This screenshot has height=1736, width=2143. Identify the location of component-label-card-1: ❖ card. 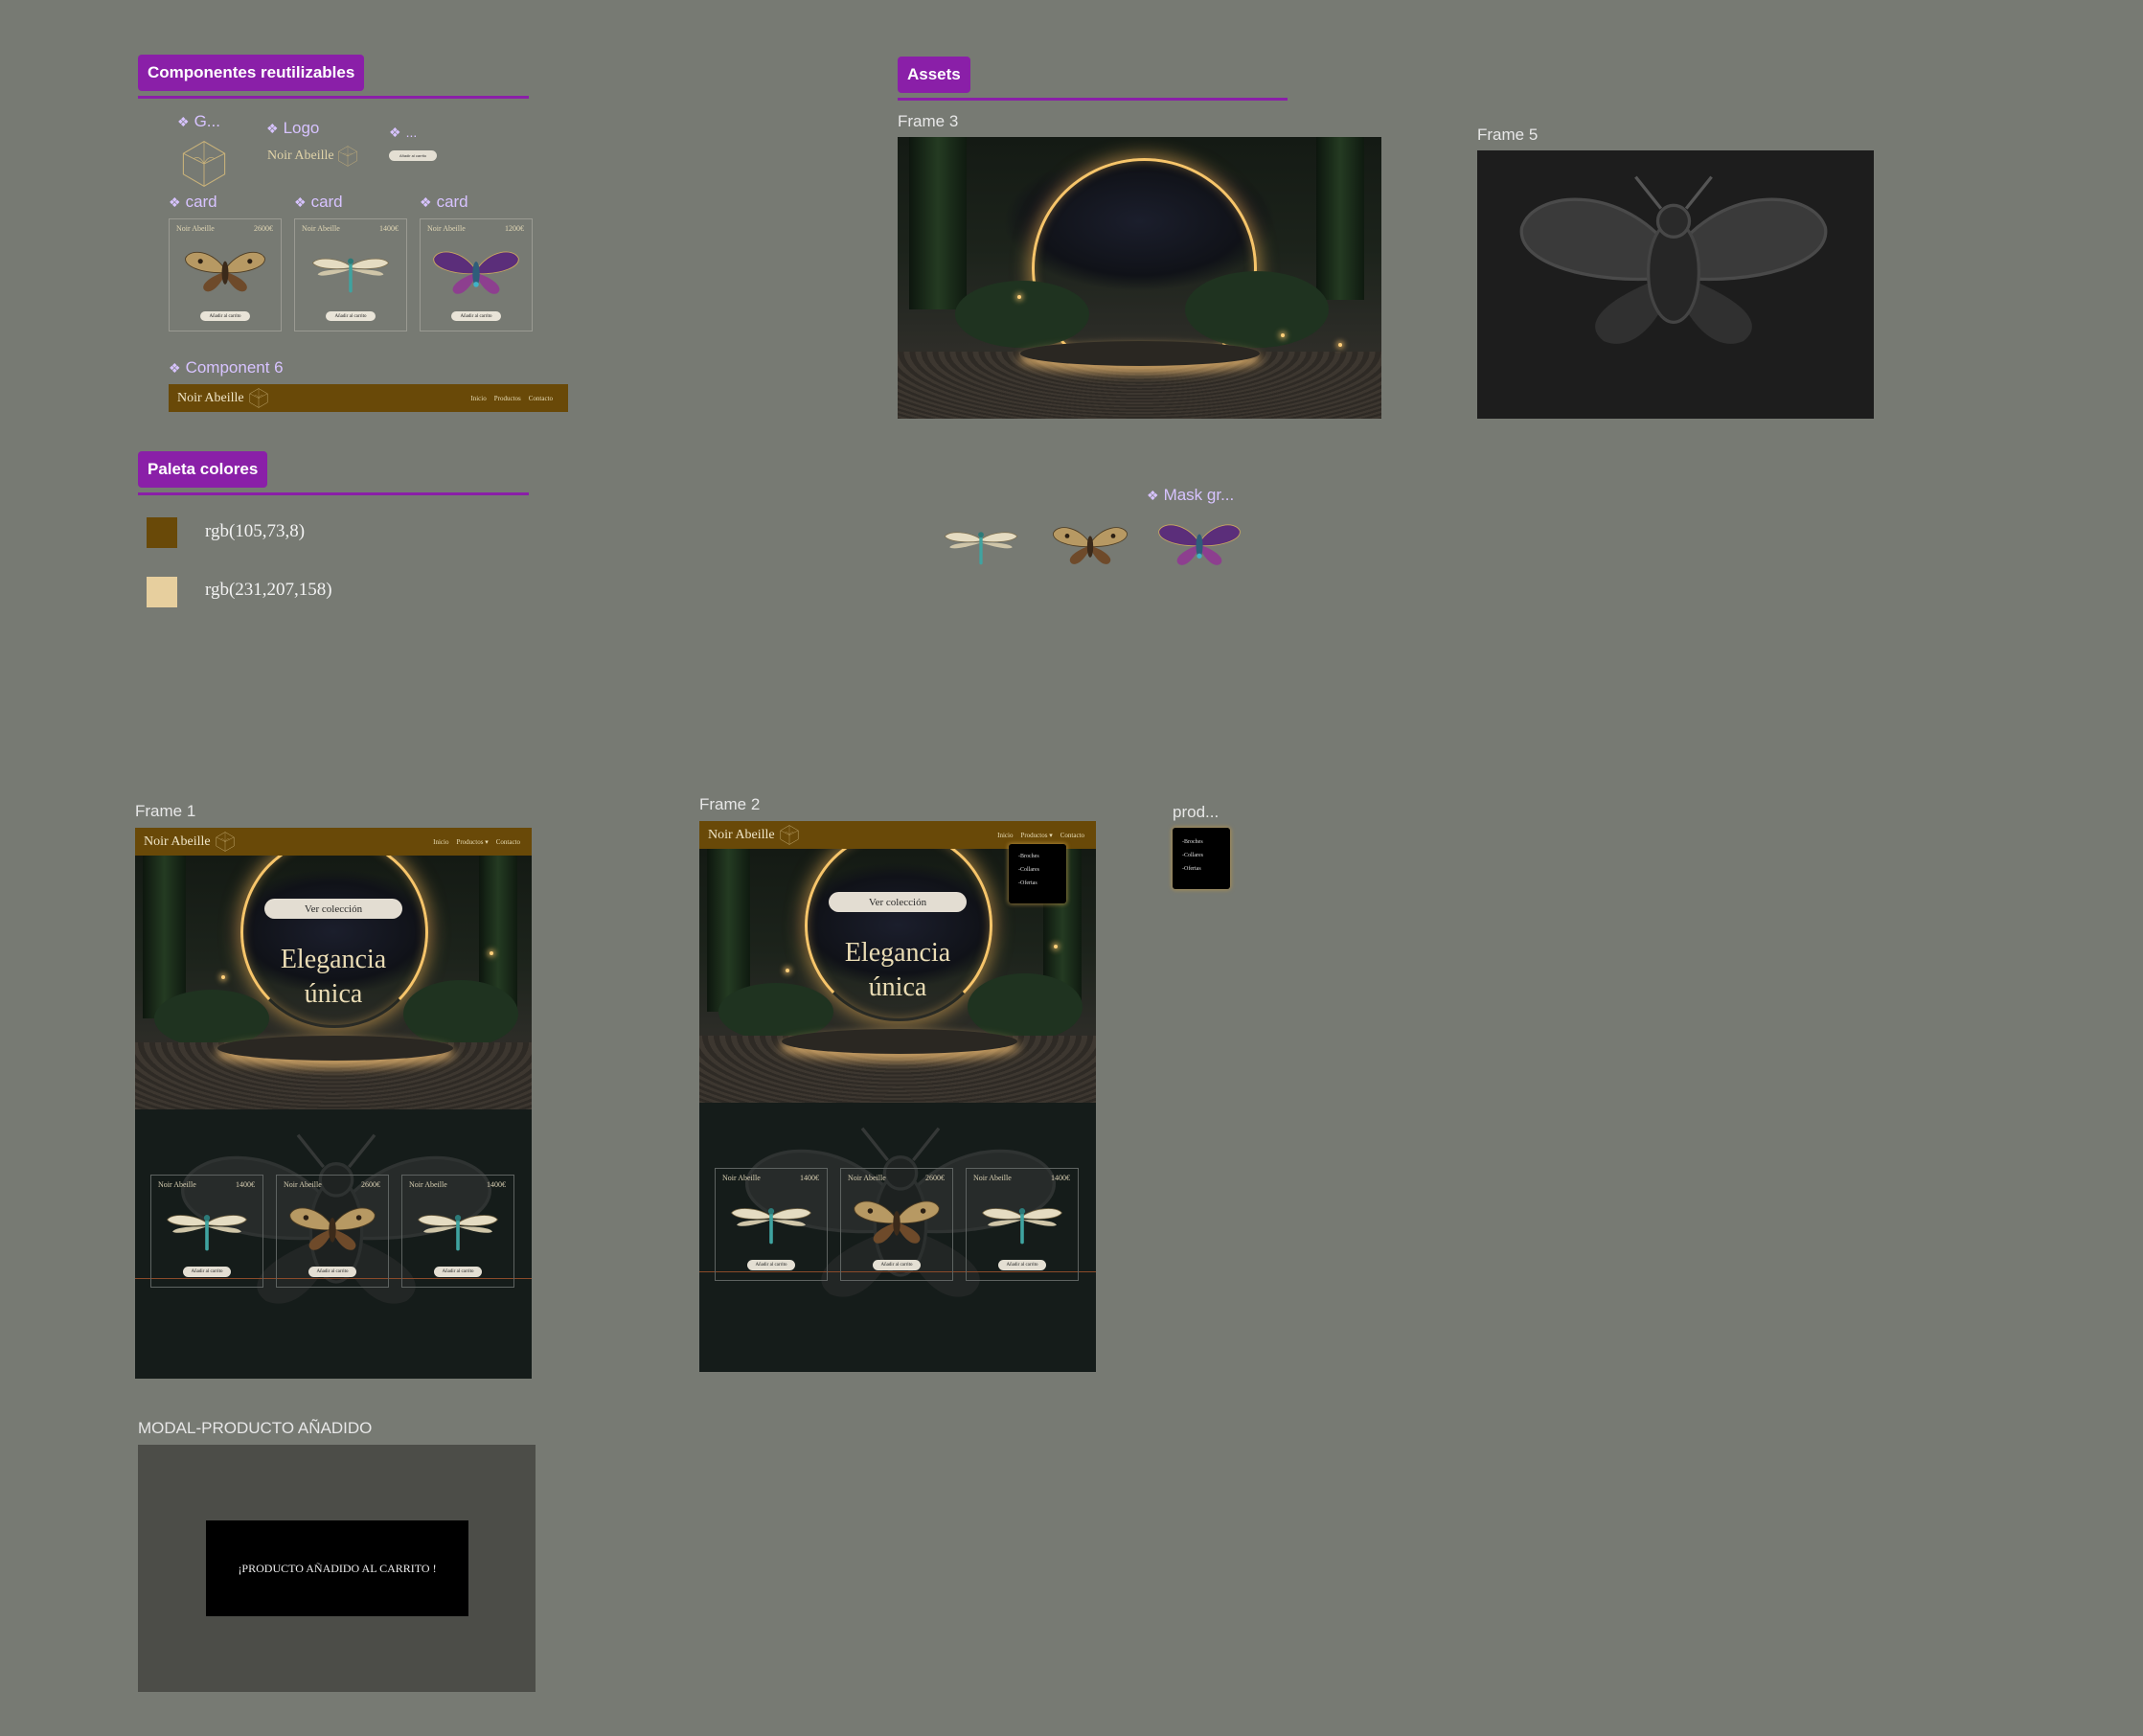
(193, 203).